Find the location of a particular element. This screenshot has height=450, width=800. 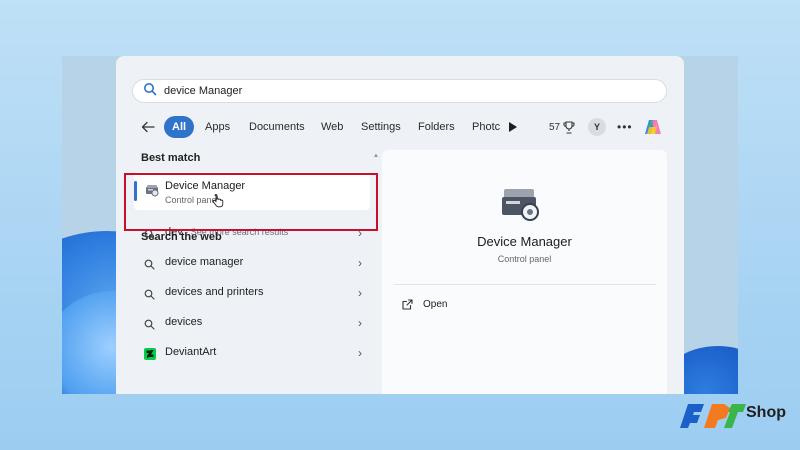

back-button is located at coordinates (148, 127).